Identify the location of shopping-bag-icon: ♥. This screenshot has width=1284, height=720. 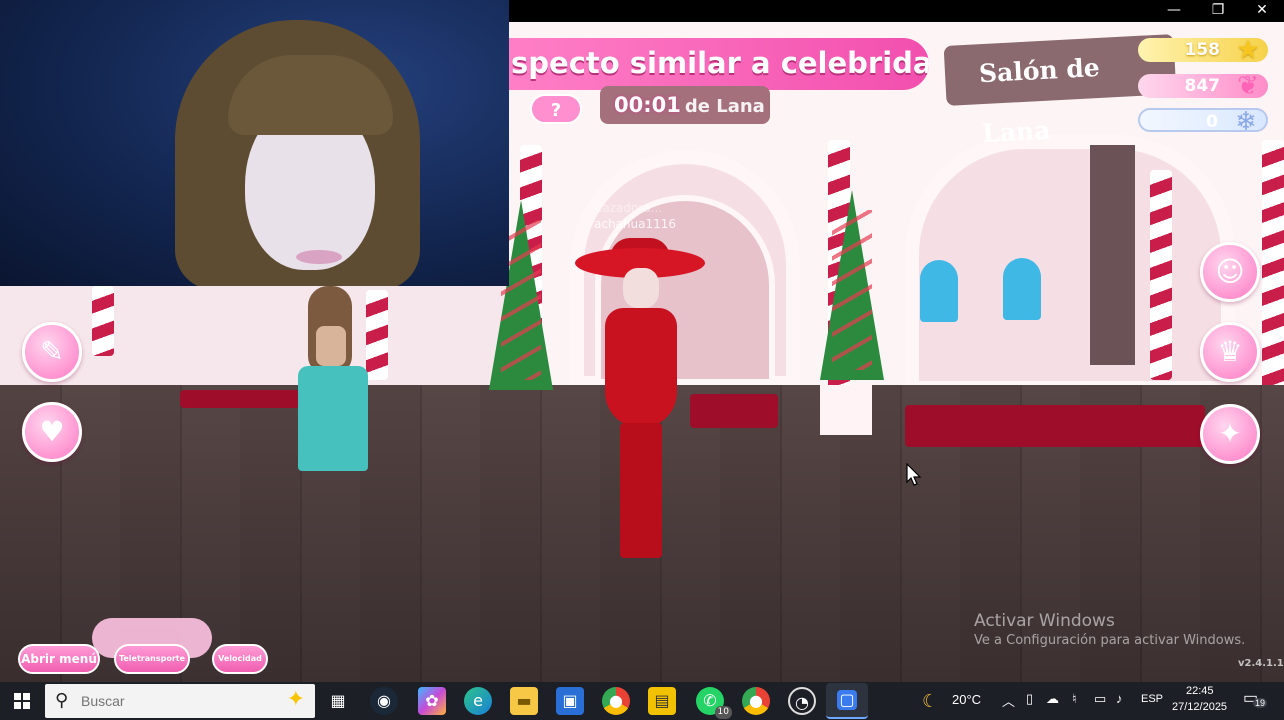
(52, 431).